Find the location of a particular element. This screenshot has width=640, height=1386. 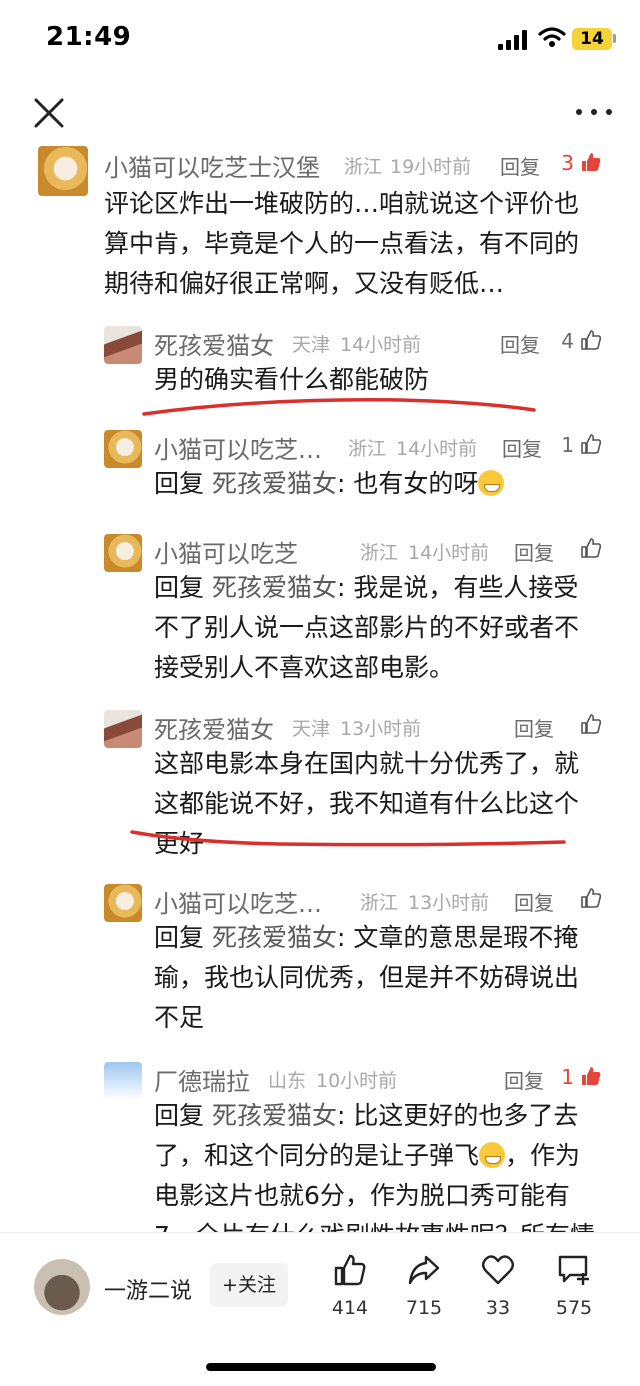

close-icon is located at coordinates (49, 113).